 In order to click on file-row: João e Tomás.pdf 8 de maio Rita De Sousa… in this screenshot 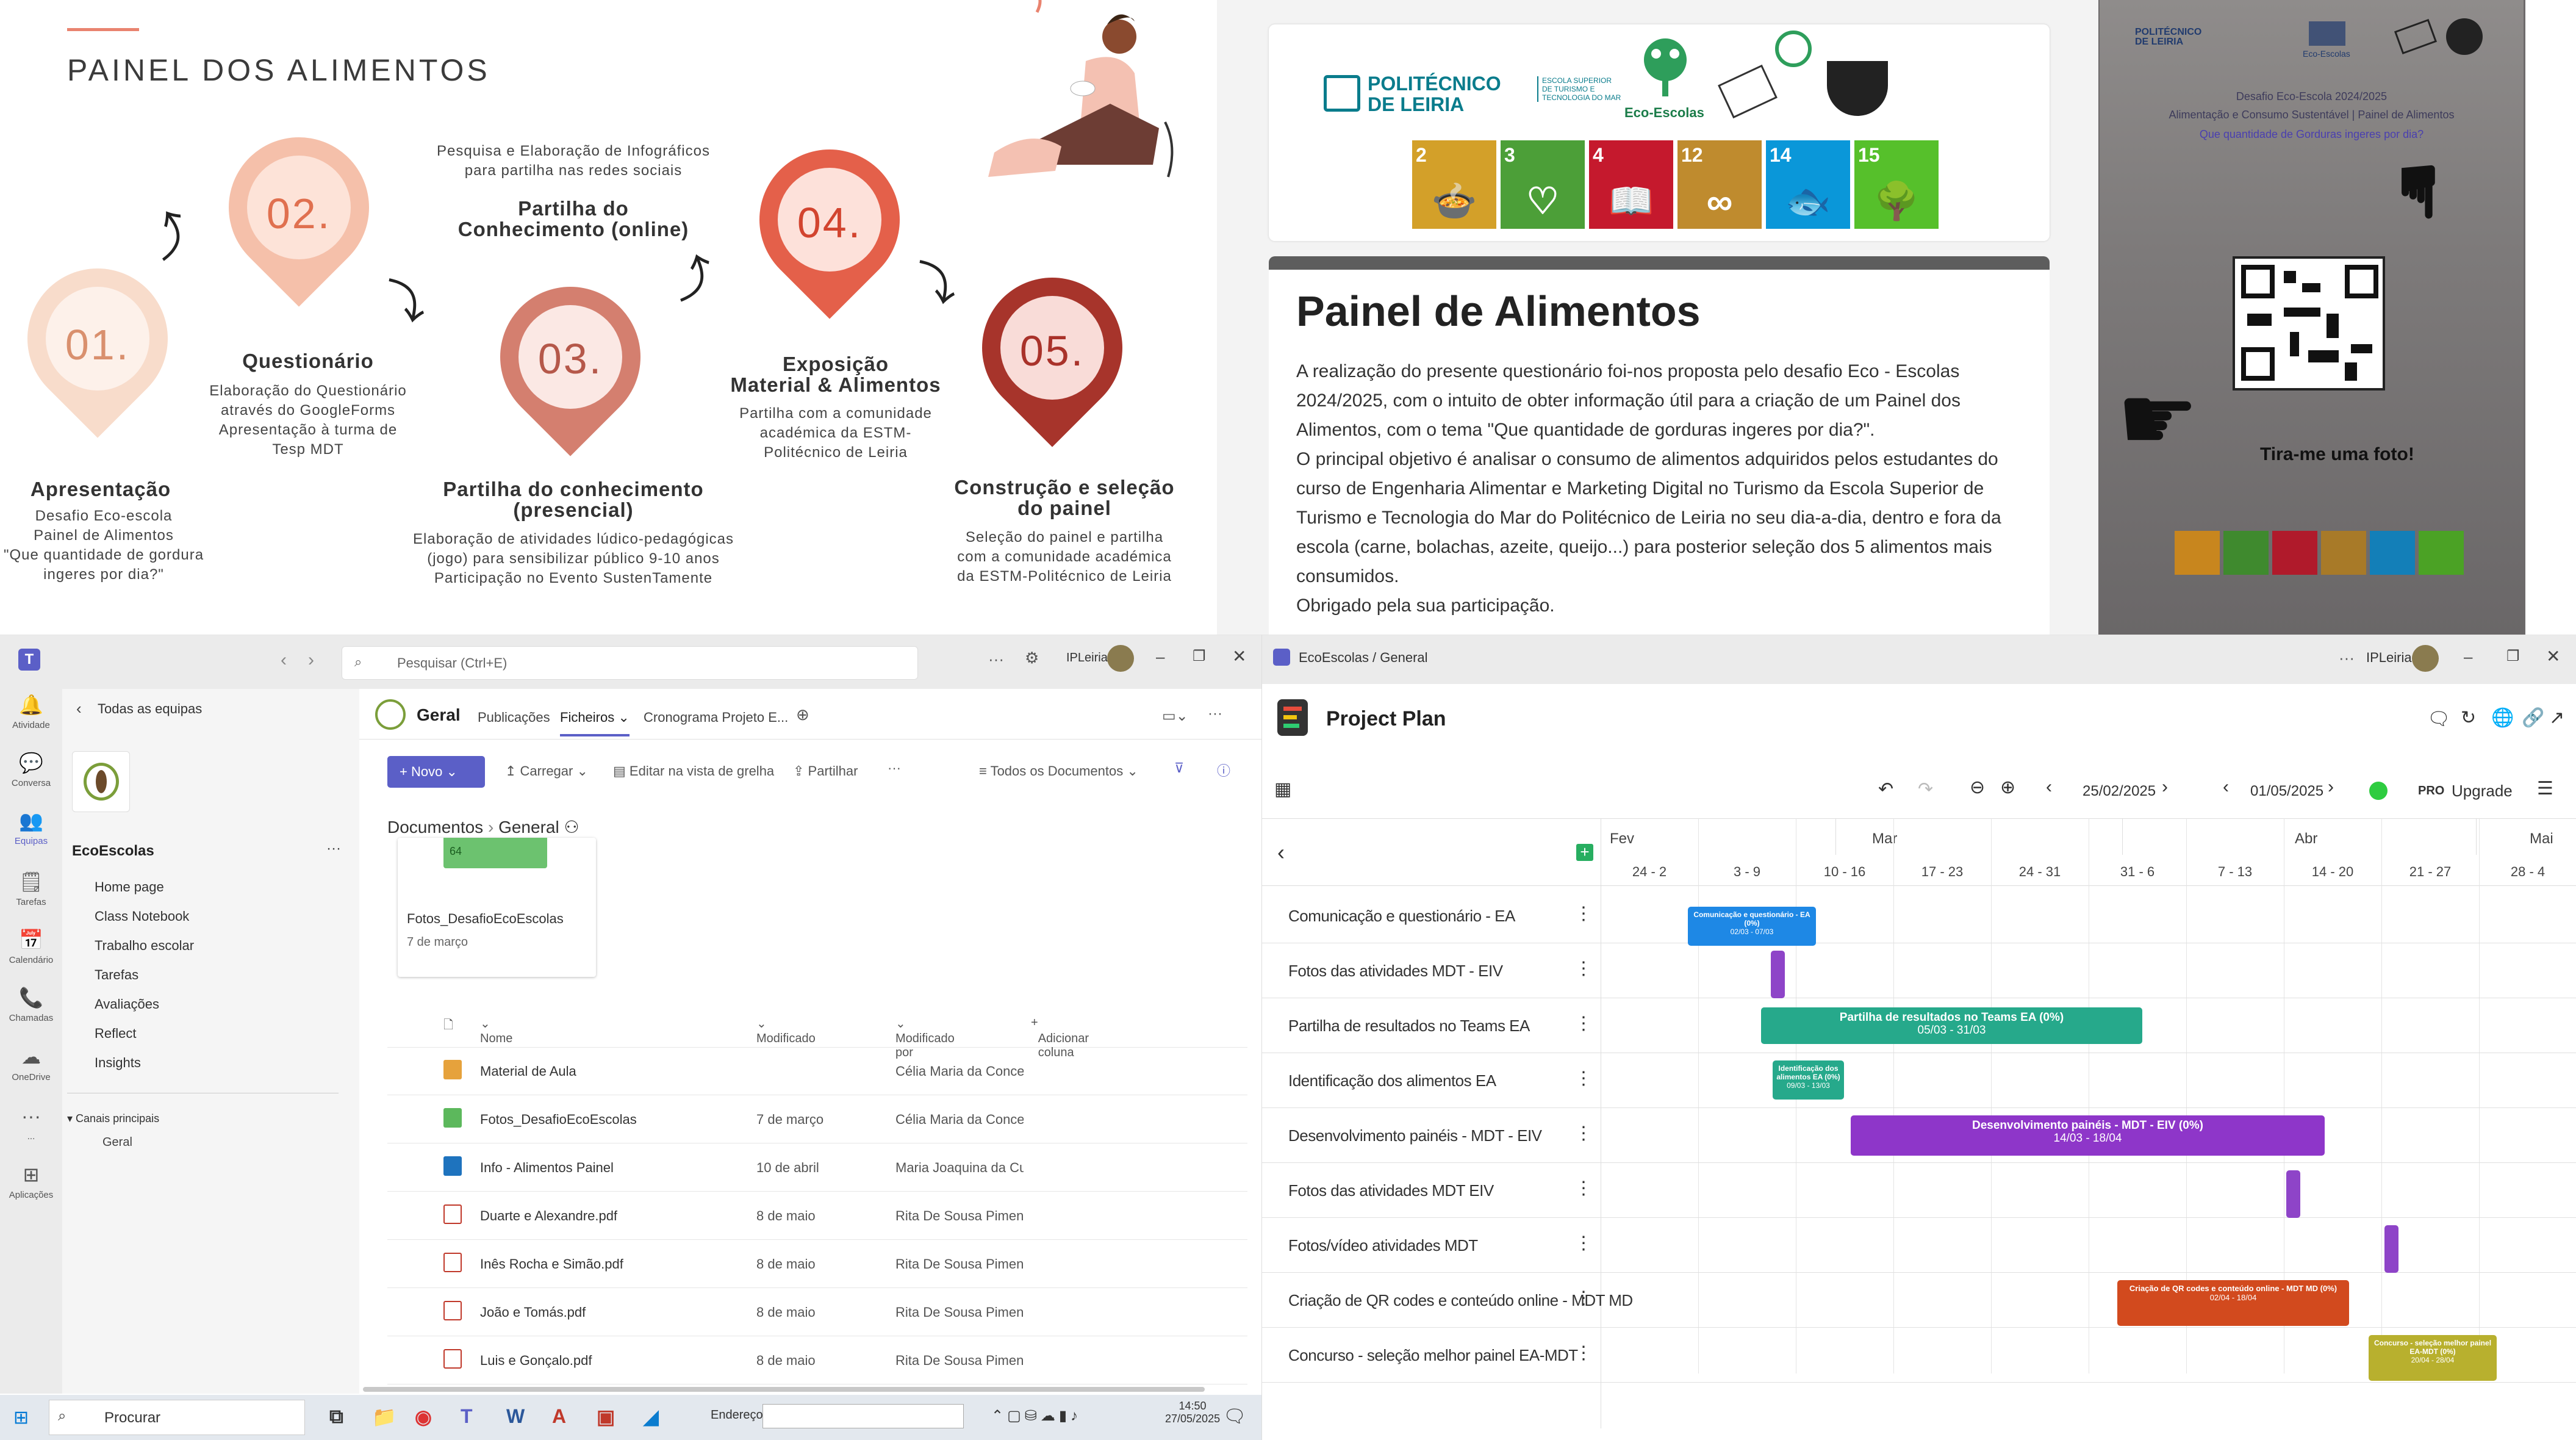, I will do `click(817, 1312)`.